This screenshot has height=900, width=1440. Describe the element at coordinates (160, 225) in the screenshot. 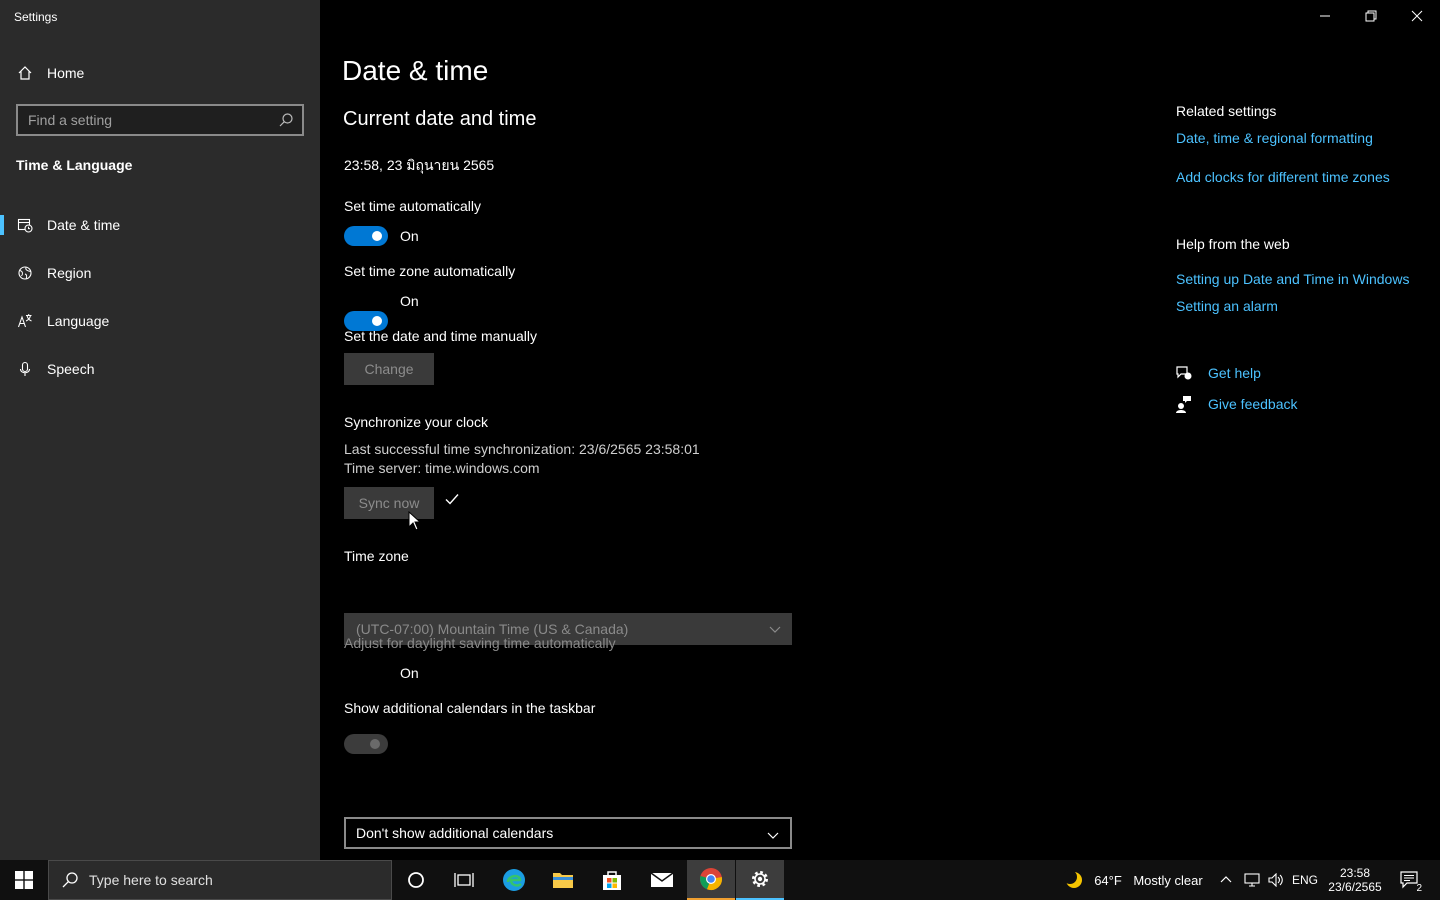

I see `sidebar-item-date-time: Date & time` at that location.